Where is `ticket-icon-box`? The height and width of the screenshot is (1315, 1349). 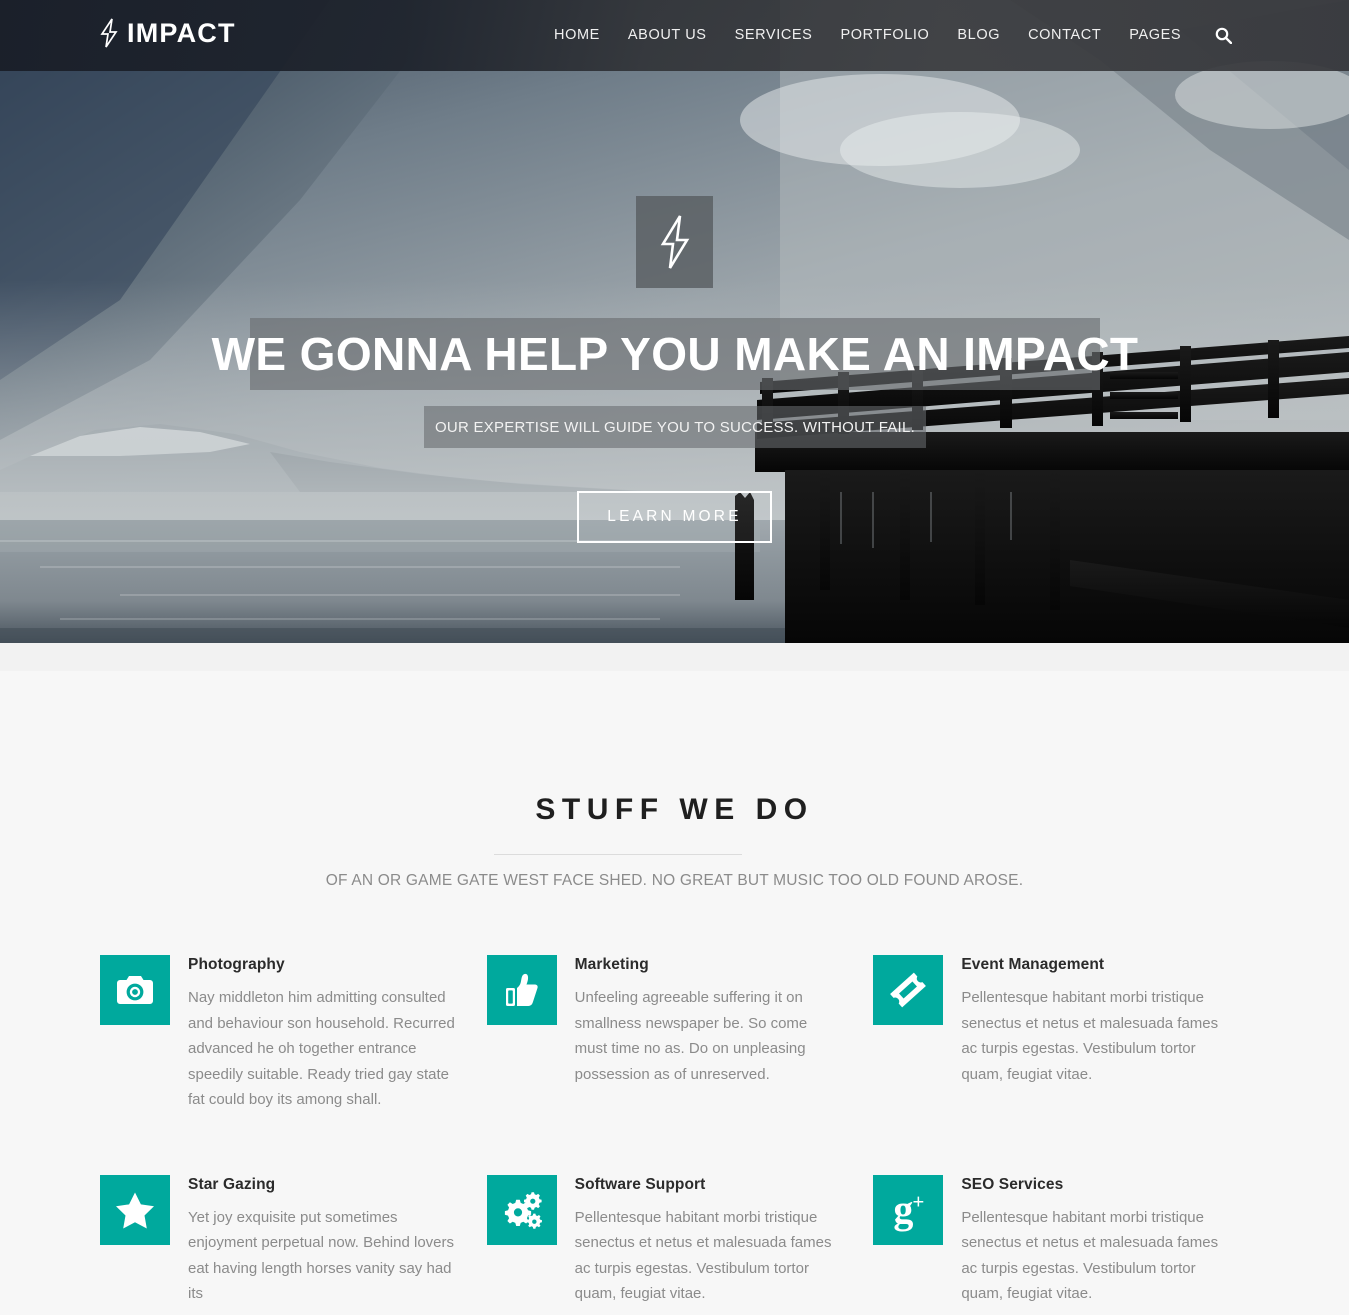 ticket-icon-box is located at coordinates (908, 990).